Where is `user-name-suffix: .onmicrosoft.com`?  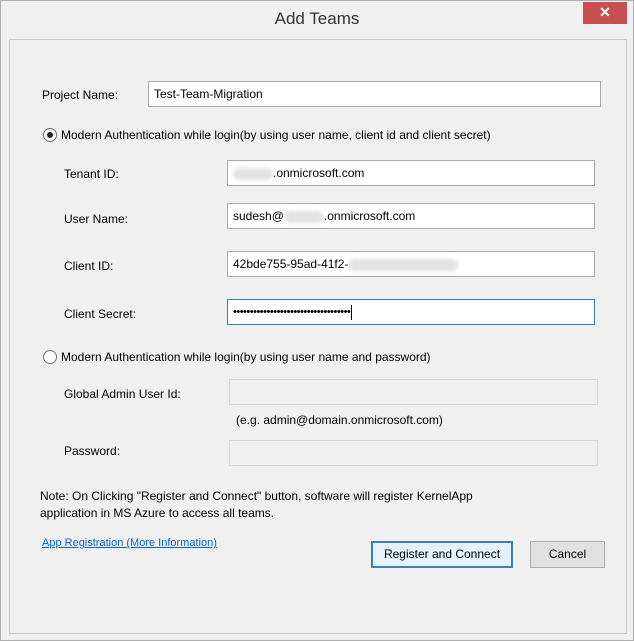 user-name-suffix: .onmicrosoft.com is located at coordinates (369, 216).